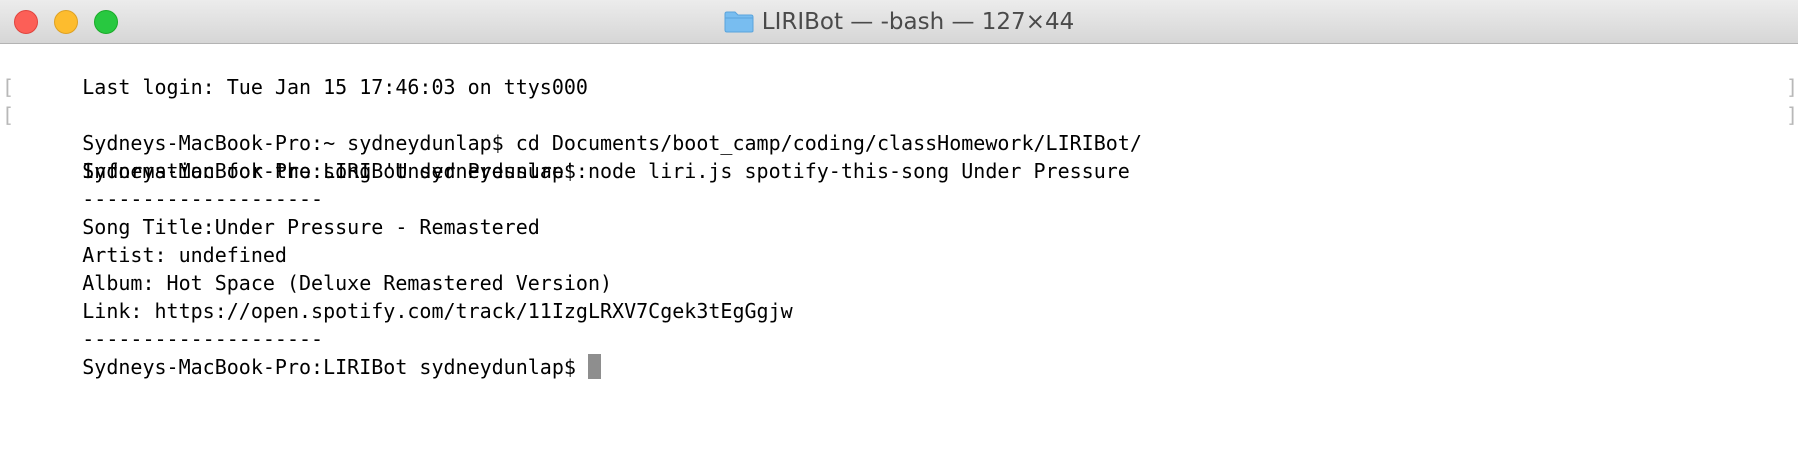 This screenshot has width=1798, height=458. Describe the element at coordinates (739, 22) in the screenshot. I see `folder-icon` at that location.